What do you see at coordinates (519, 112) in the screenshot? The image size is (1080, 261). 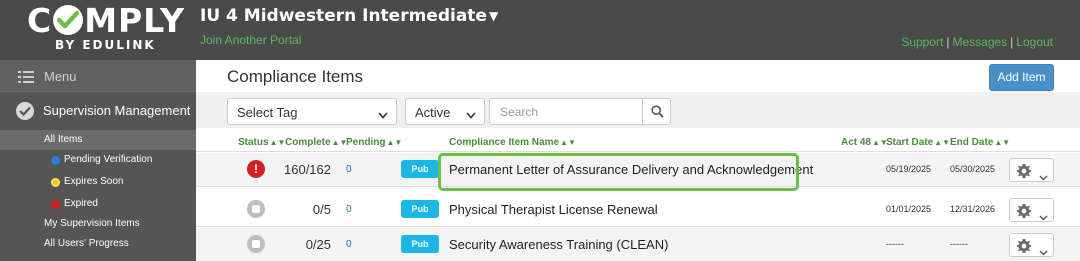 I see `search-input: Search` at bounding box center [519, 112].